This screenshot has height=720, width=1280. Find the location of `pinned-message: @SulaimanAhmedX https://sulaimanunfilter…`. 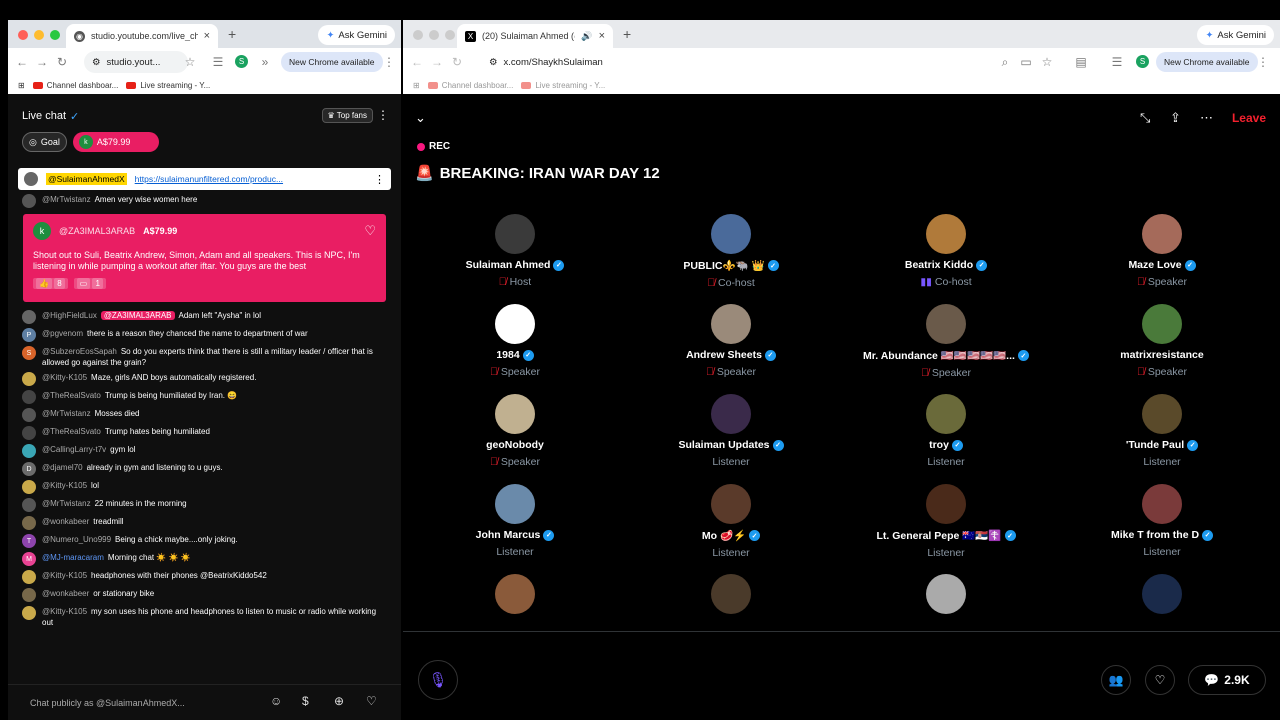

pinned-message: @SulaimanAhmedX https://sulaimanunfilter… is located at coordinates (204, 179).